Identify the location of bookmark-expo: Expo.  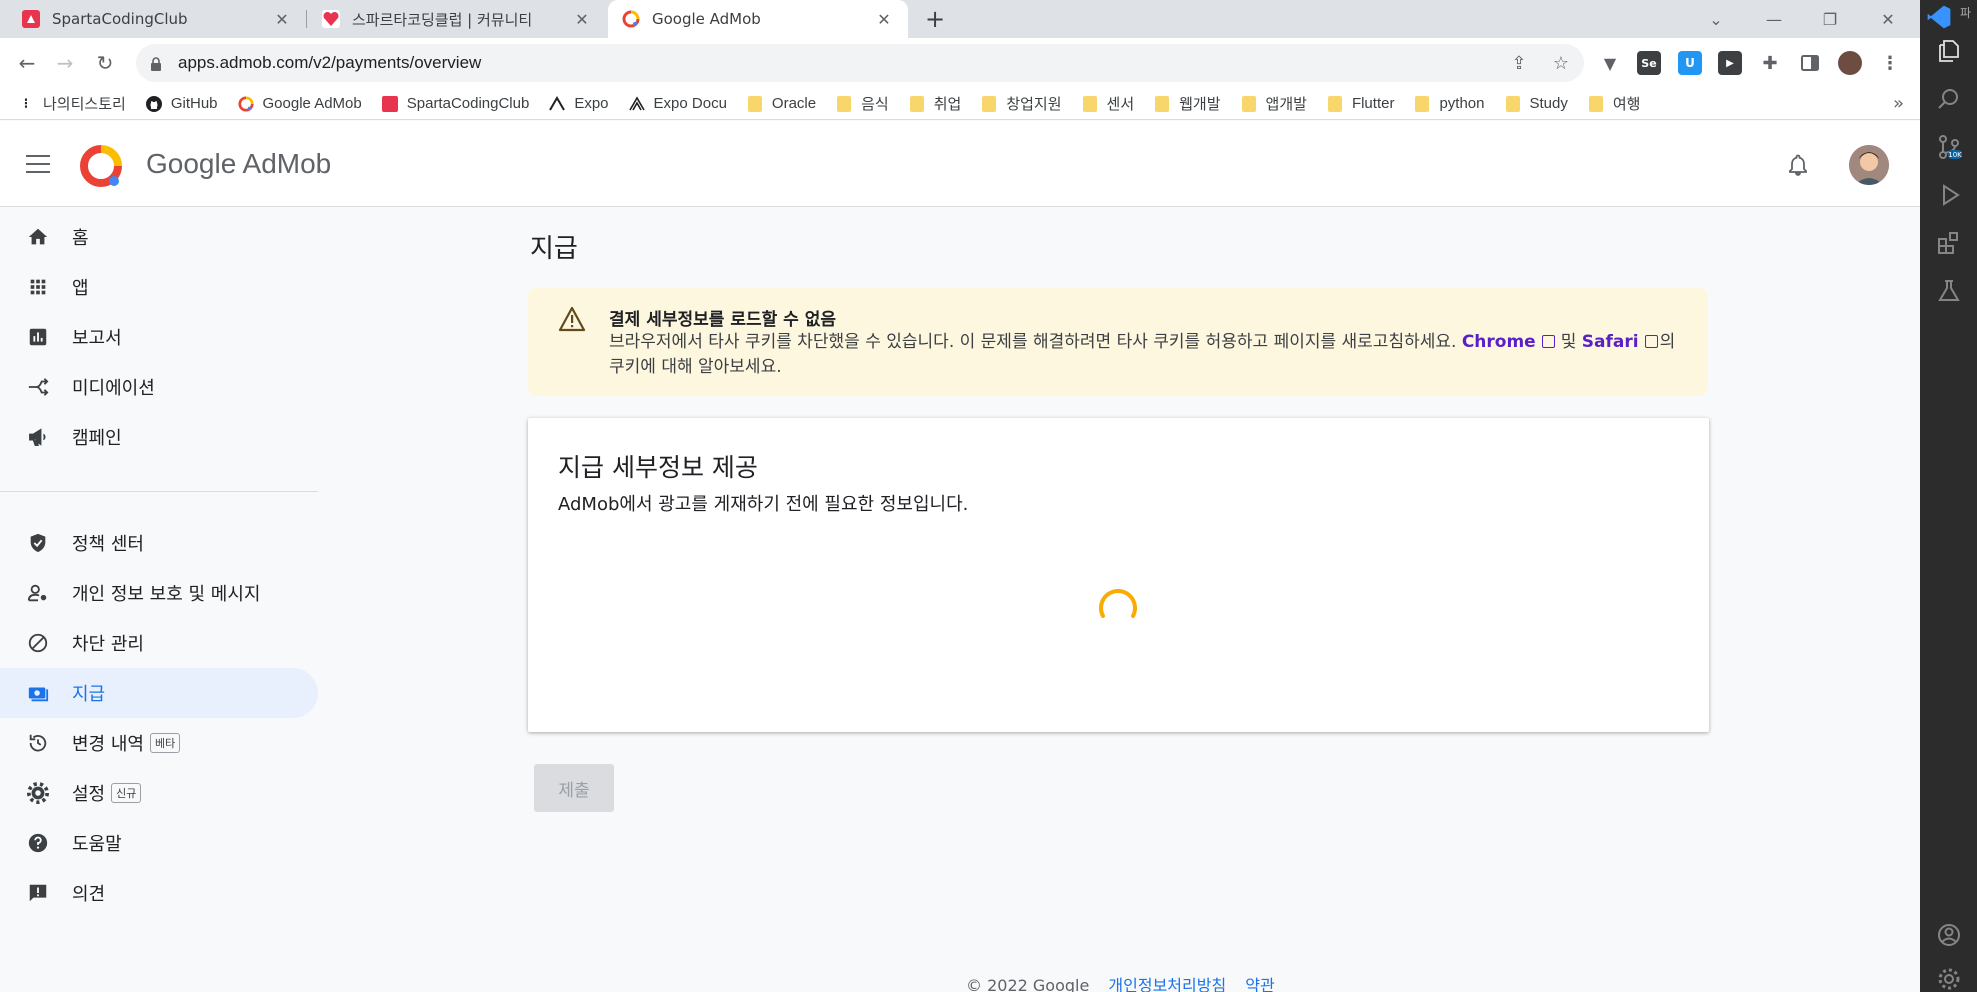
(579, 103).